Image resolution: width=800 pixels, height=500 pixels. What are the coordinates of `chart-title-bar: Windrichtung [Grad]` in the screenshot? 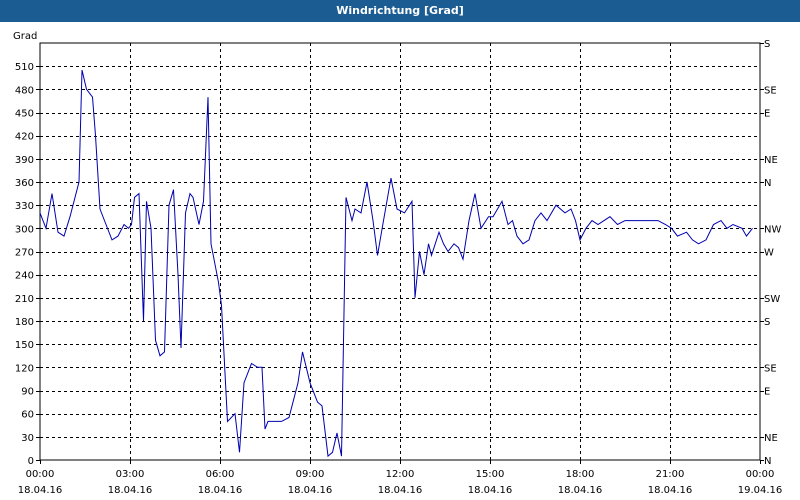 It's located at (400, 11).